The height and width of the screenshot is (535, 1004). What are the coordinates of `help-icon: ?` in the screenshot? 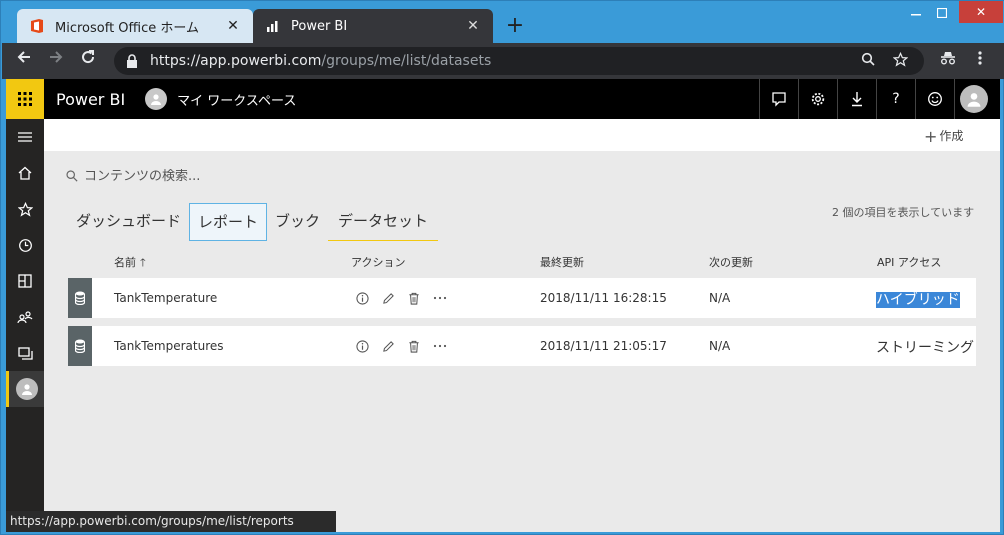 It's located at (896, 99).